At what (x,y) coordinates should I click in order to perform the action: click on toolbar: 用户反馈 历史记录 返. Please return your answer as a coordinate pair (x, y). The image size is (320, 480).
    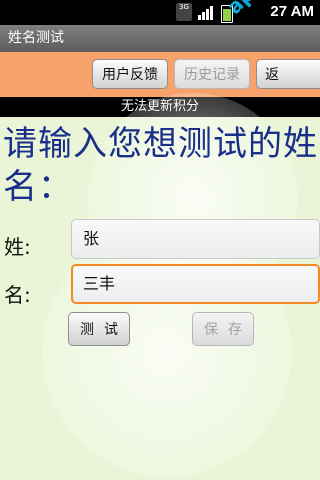
    Looking at the image, I should click on (160, 74).